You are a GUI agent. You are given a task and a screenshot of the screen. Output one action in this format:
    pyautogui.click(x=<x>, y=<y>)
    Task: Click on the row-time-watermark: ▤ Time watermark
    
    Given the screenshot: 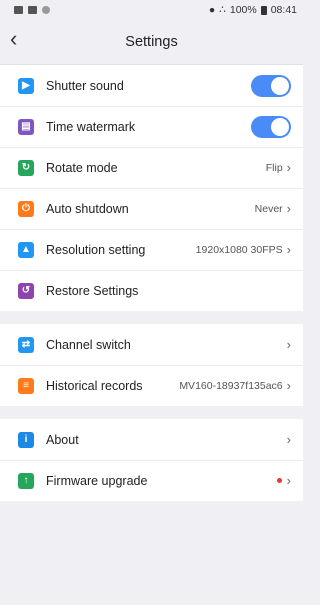 What is the action you would take?
    pyautogui.click(x=151, y=126)
    